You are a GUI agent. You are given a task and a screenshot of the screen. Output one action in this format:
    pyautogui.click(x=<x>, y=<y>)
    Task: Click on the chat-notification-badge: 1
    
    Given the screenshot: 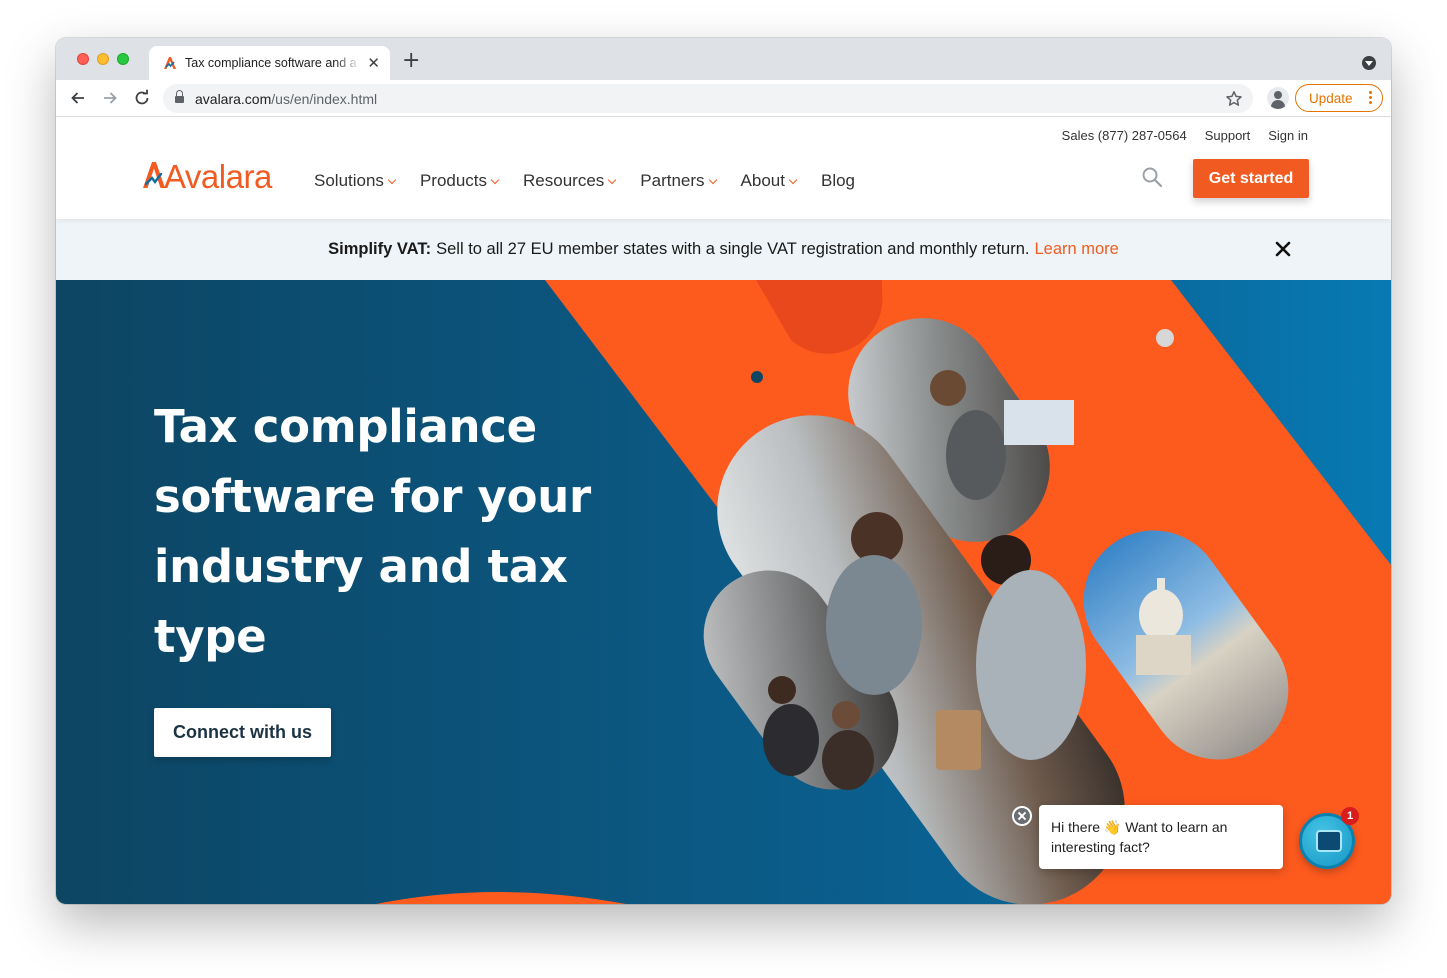 What is the action you would take?
    pyautogui.click(x=1350, y=816)
    